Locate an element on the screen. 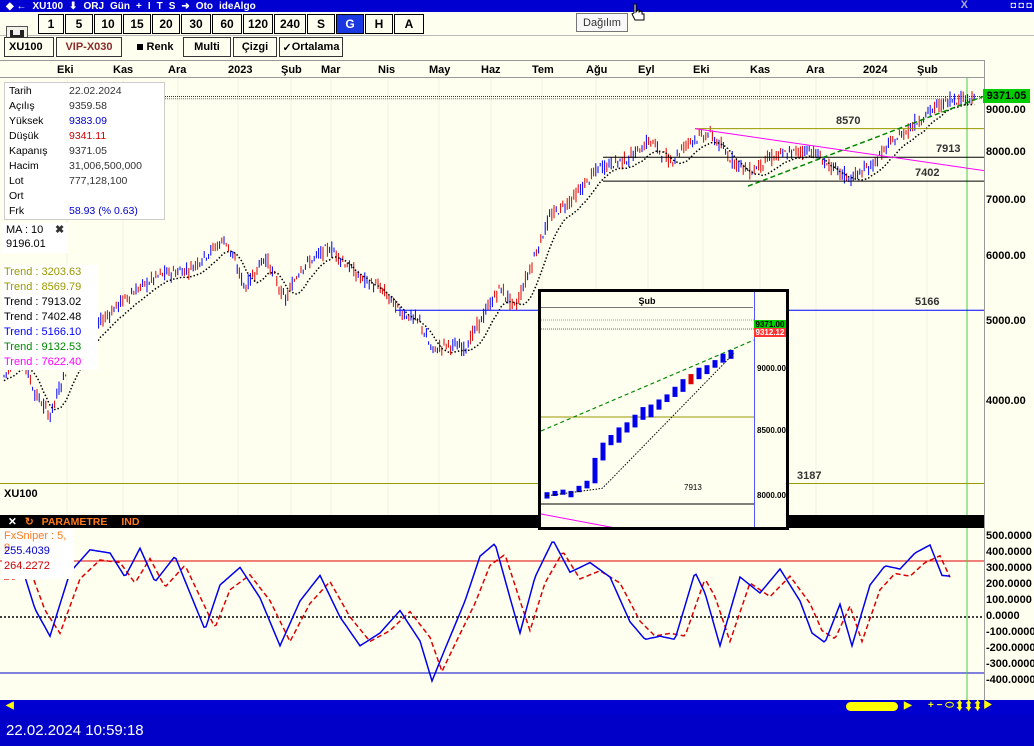 This screenshot has width=1034, height=746. plus-button: + is located at coordinates (139, 6).